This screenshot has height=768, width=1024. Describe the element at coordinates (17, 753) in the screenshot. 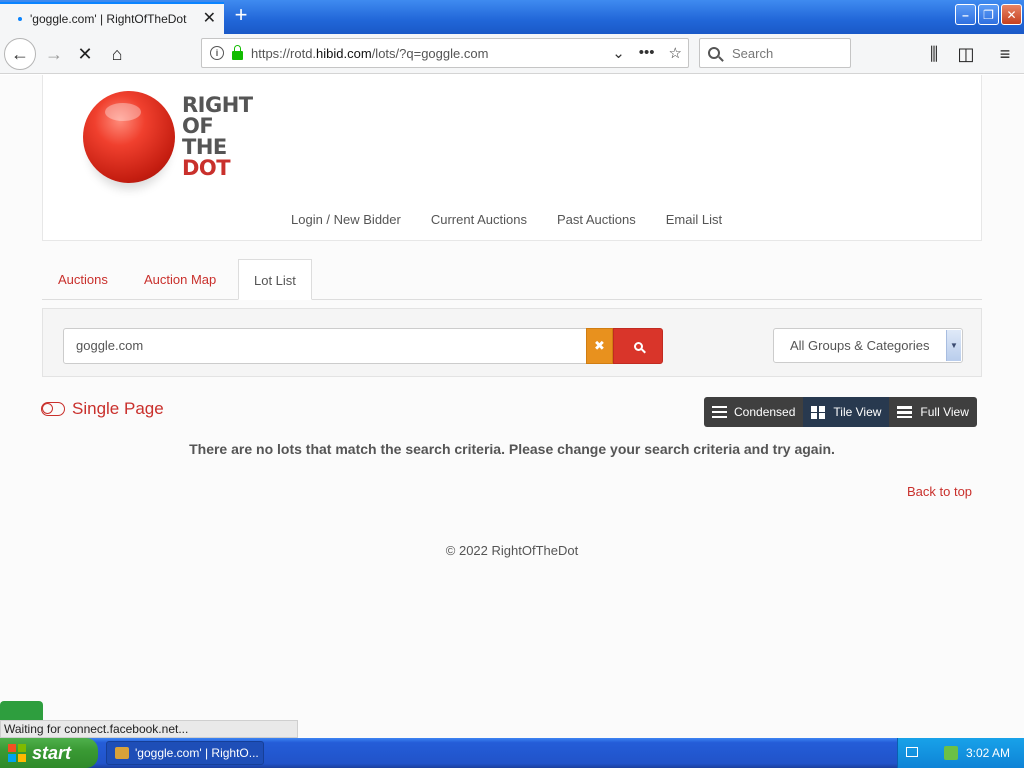

I see `windows-flag-icon` at that location.